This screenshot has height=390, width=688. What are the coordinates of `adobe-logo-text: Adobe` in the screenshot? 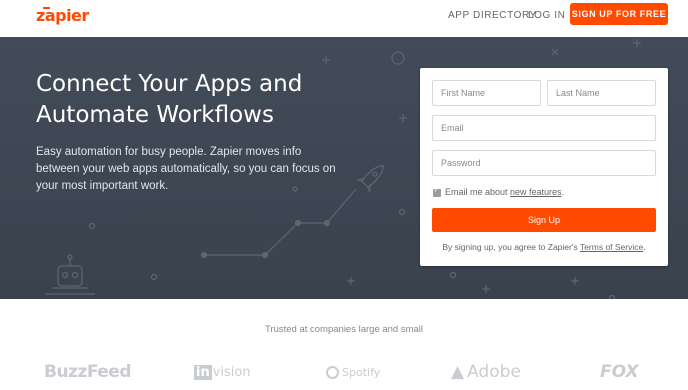 It's located at (494, 372).